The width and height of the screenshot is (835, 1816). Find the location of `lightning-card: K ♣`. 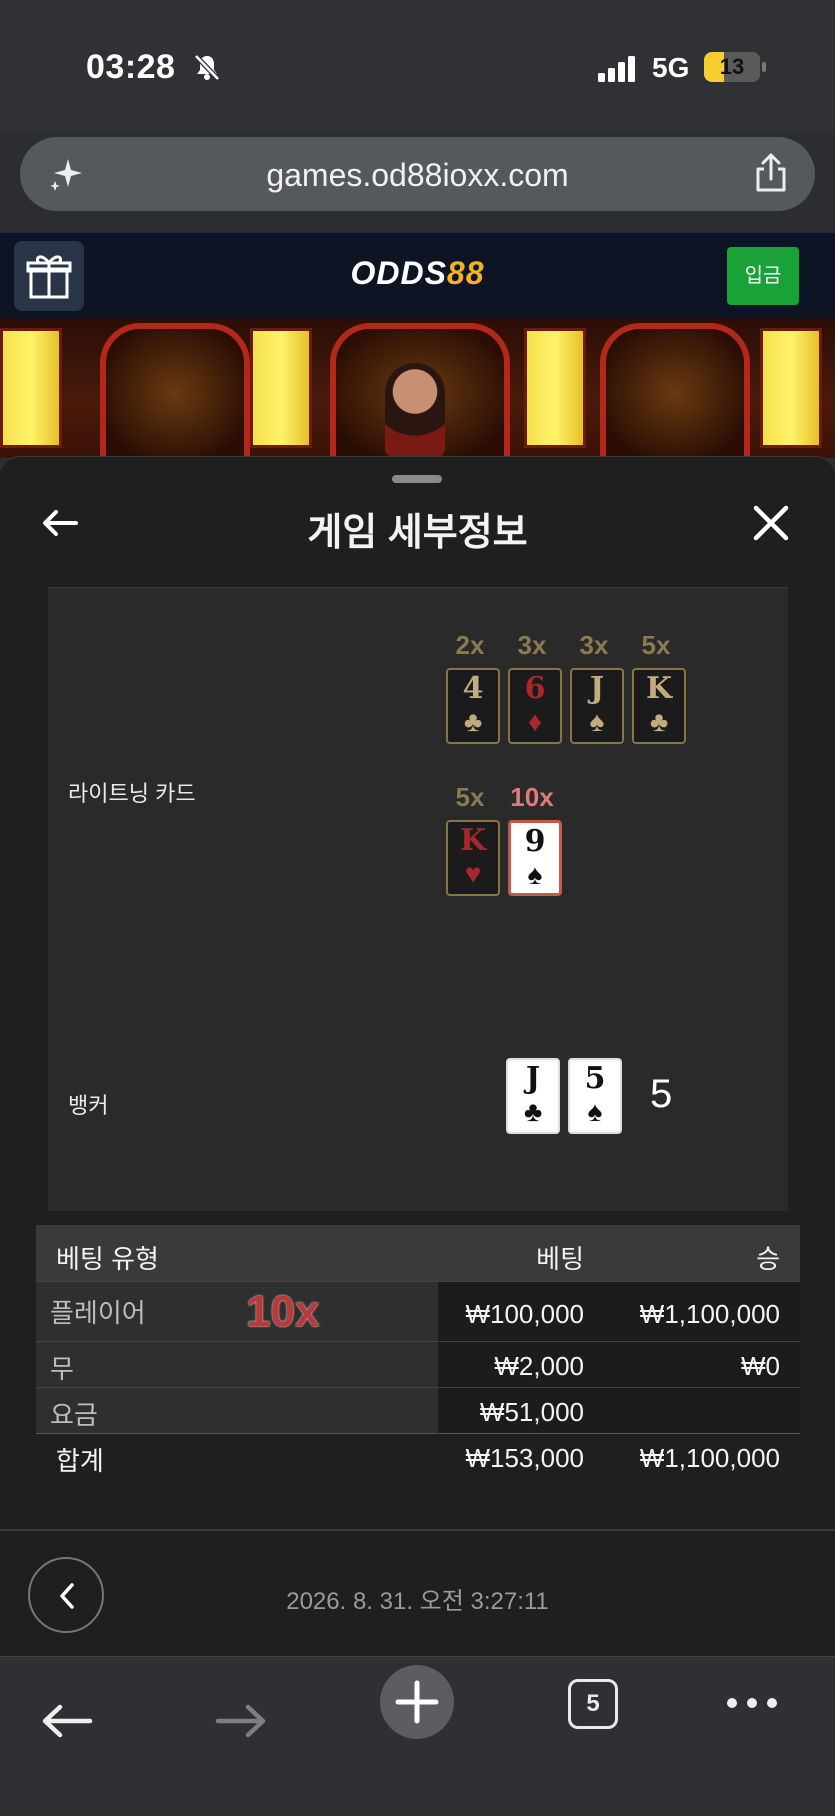

lightning-card: K ♣ is located at coordinates (659, 706).